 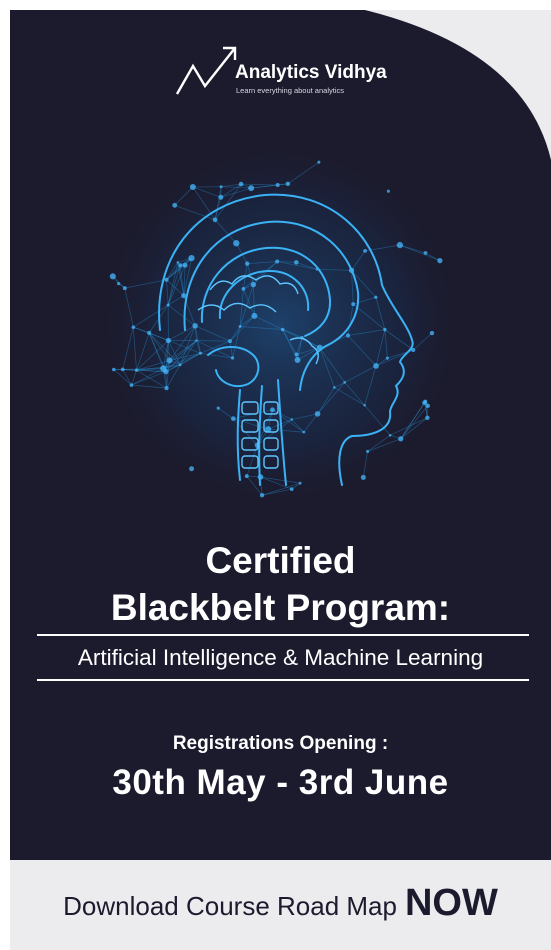 I want to click on download-roadmap-label: Download Course Road Map NOW, so click(x=280, y=903).